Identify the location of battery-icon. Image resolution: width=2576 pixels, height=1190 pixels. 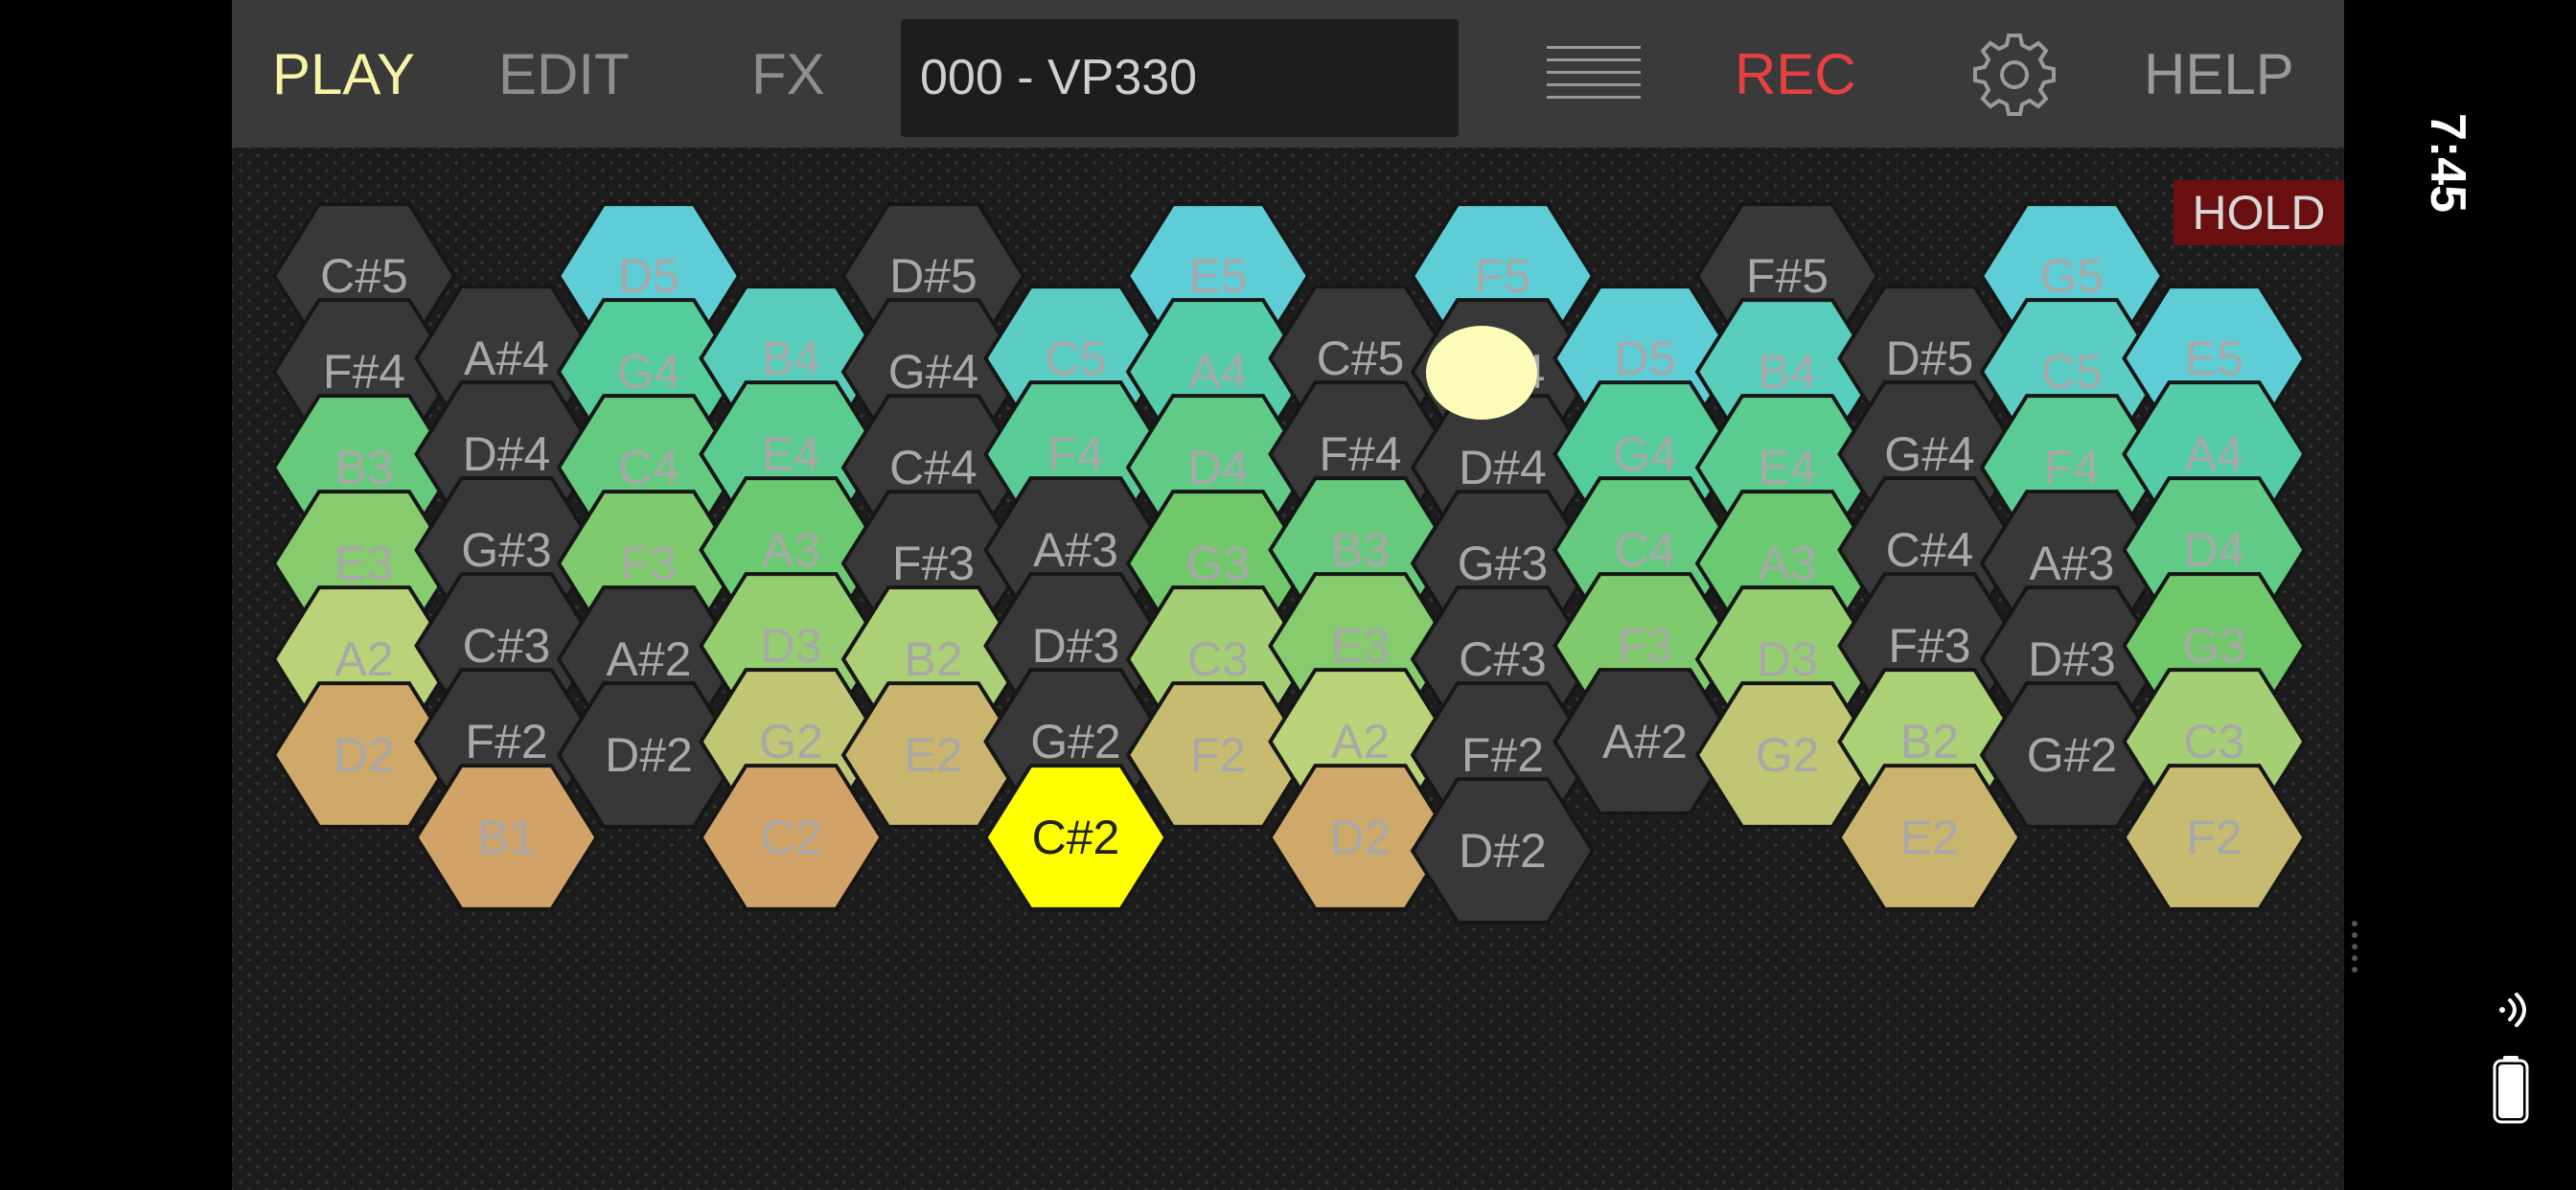
(2511, 1090).